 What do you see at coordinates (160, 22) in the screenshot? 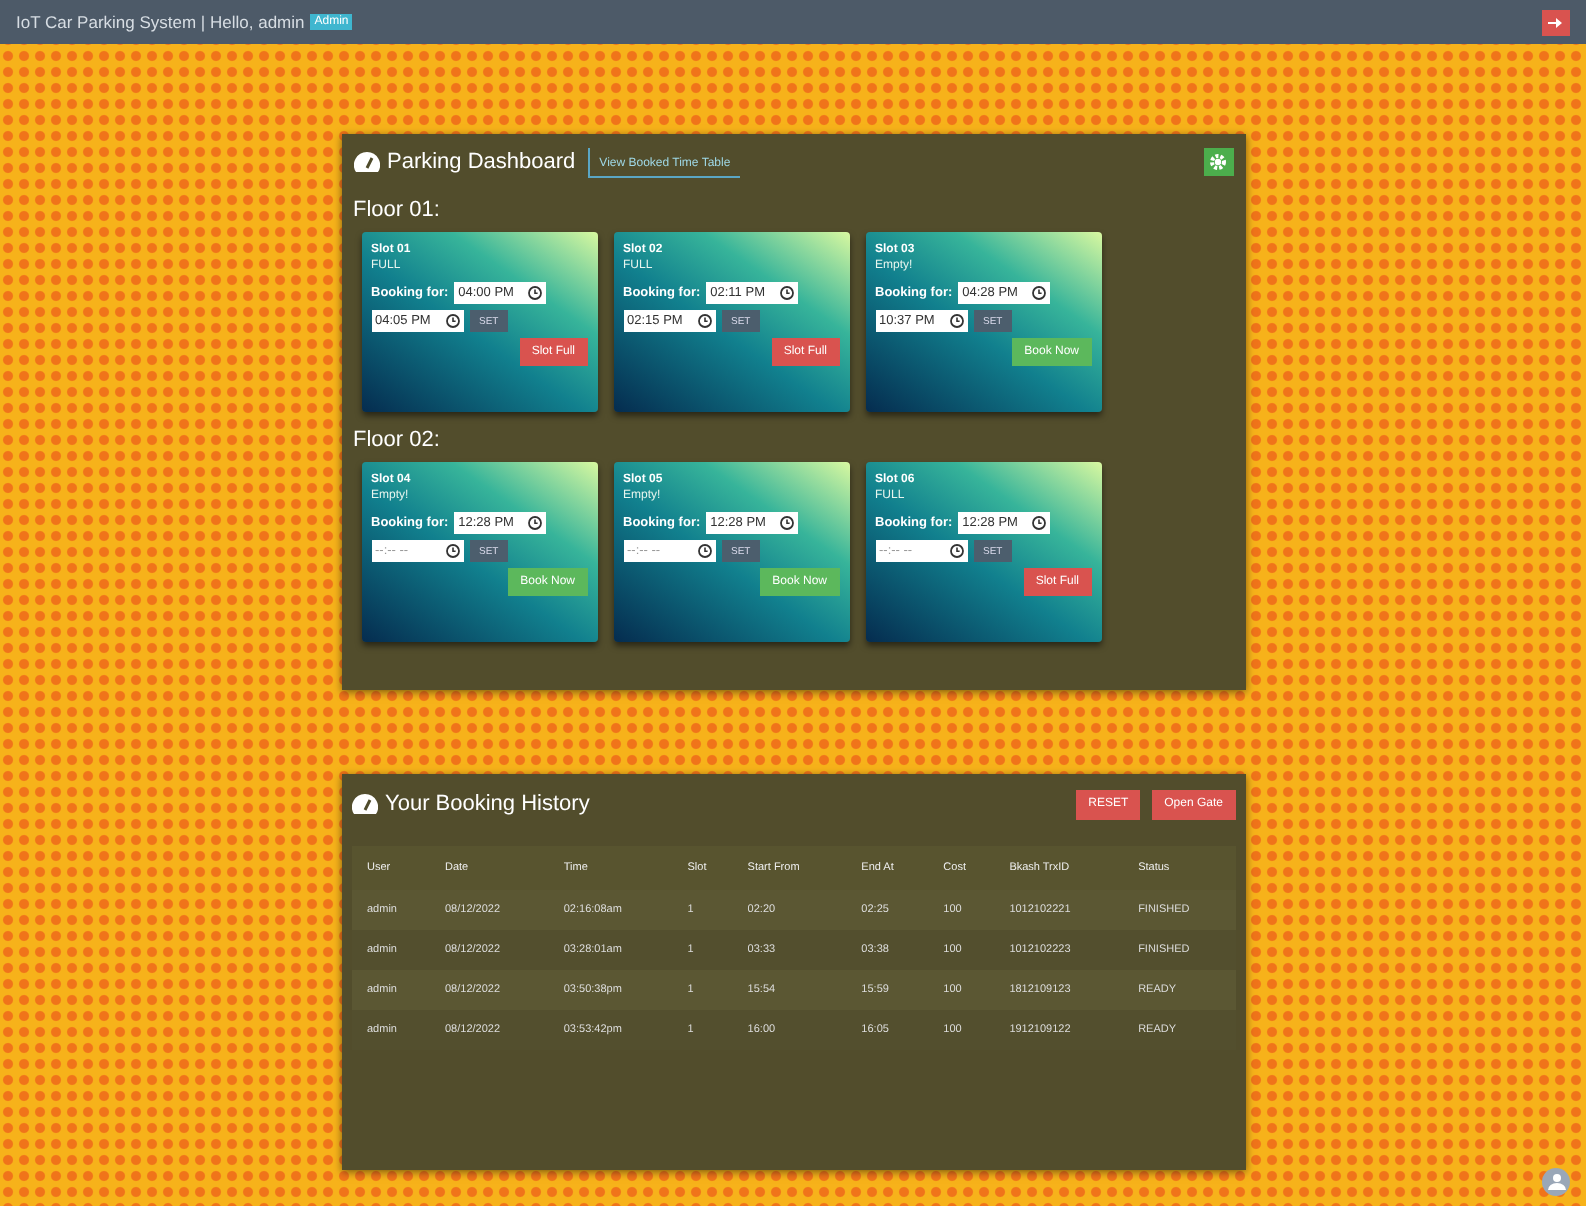
I see `app-title: IoT Car Parking System | Hello, admin` at bounding box center [160, 22].